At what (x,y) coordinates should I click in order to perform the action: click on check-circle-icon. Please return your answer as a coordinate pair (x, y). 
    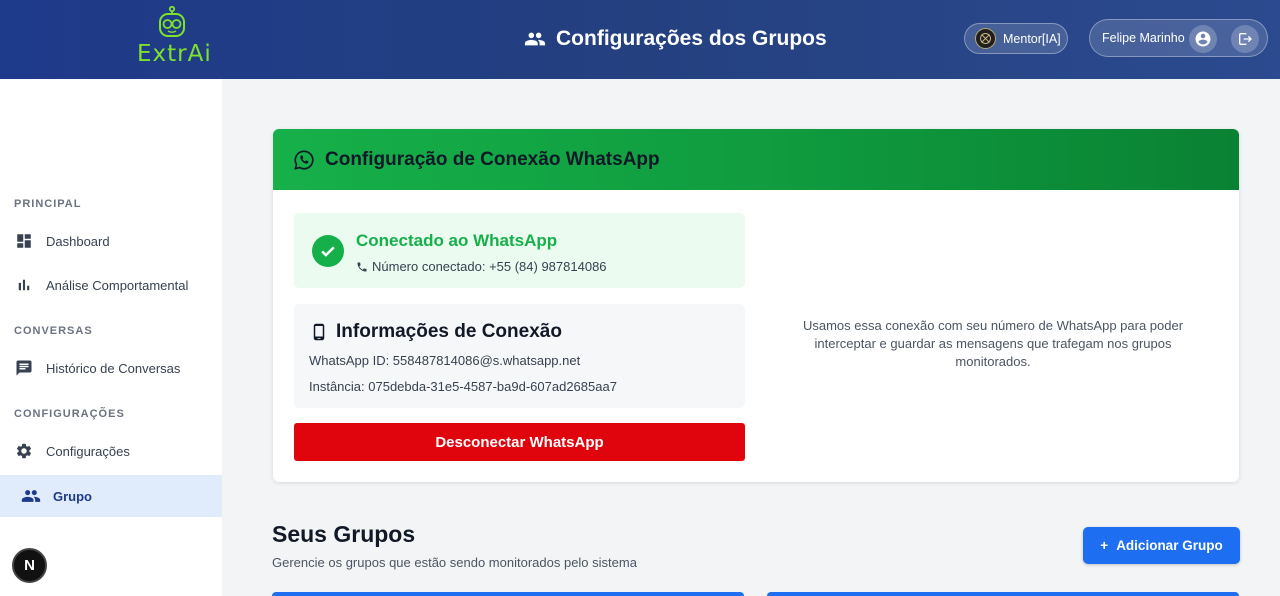
    Looking at the image, I should click on (328, 251).